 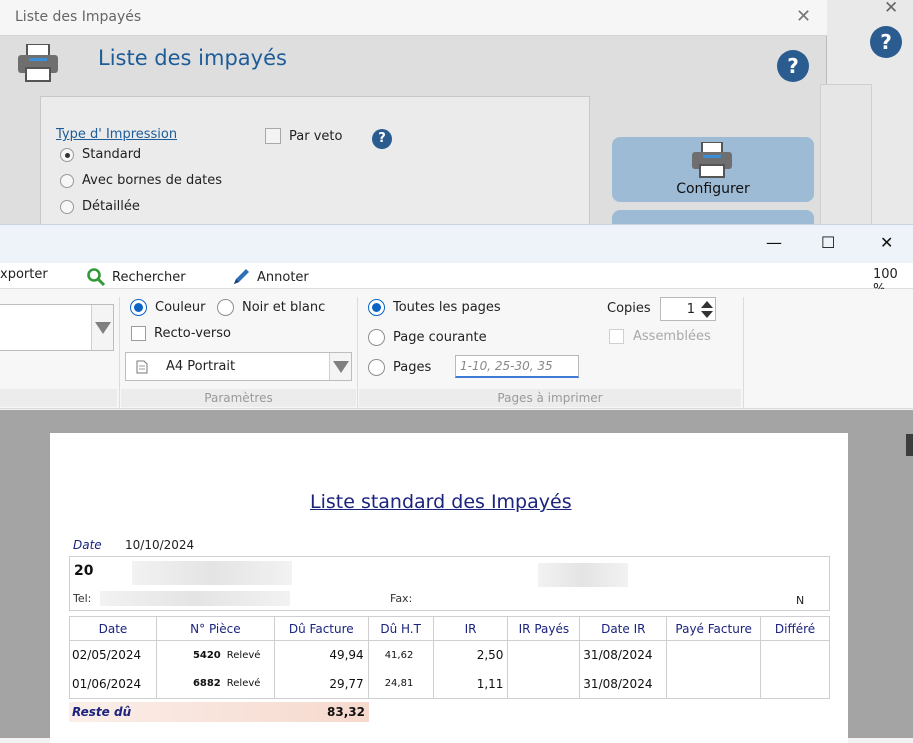 I want to click on par-veto-checkbox-row: Par veto, so click(x=303, y=136).